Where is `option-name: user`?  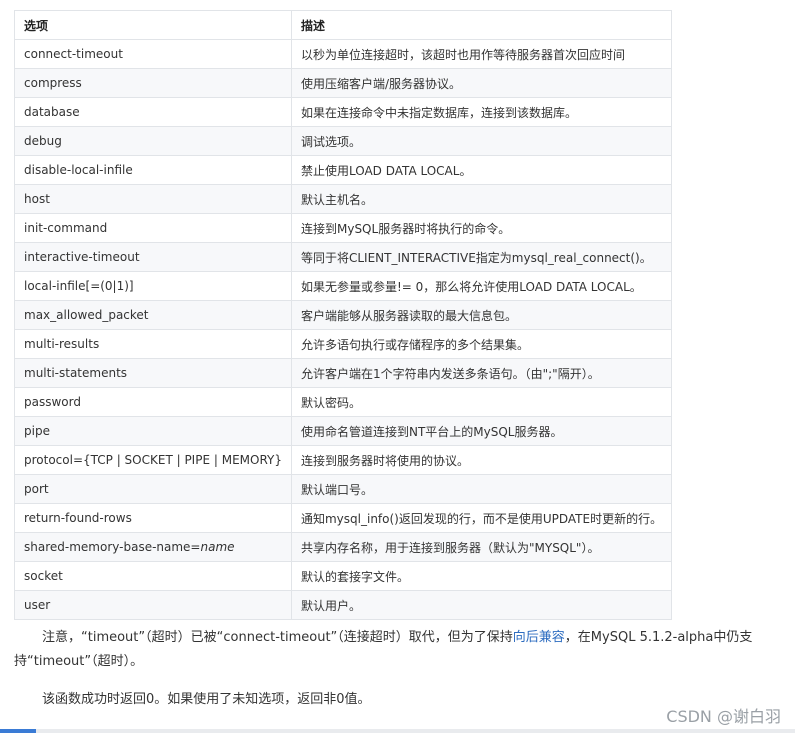 option-name: user is located at coordinates (37, 605).